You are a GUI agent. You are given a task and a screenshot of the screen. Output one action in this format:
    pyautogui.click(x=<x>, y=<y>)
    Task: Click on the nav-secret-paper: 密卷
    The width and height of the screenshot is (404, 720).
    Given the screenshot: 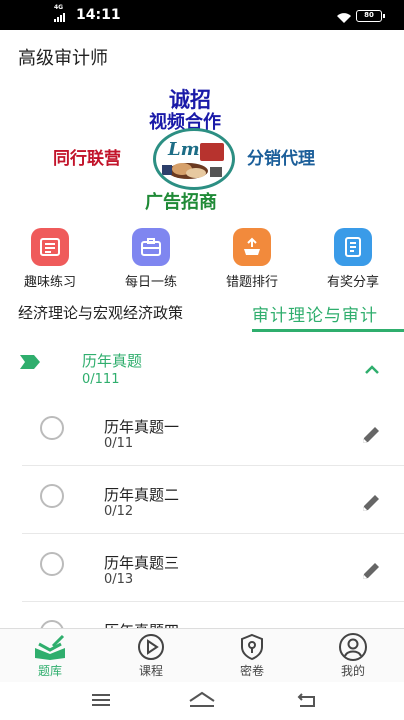 What is the action you would take?
    pyautogui.click(x=252, y=656)
    